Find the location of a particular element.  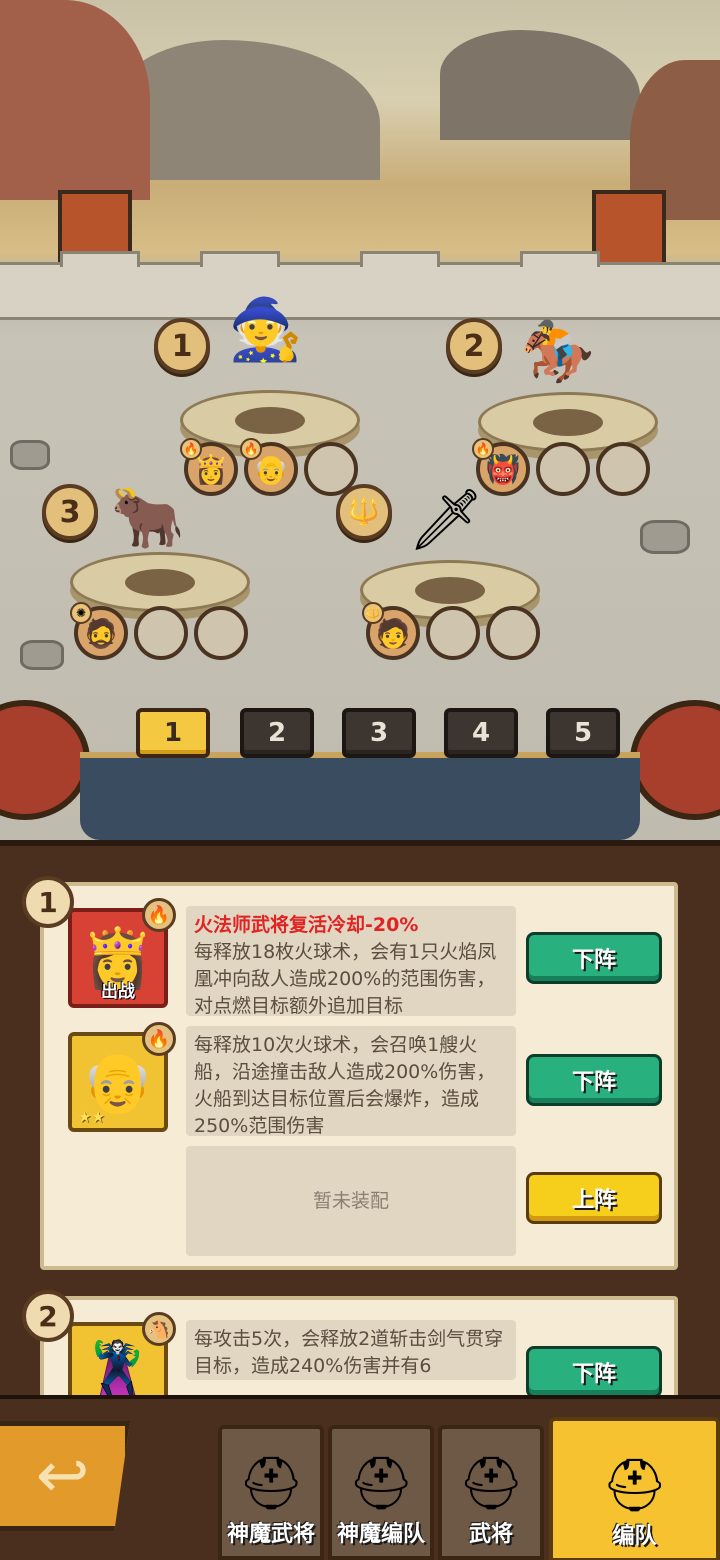

bottom-nav: ↩ ⛑ 神魔武将 ⛑ 神魔编队 ⛑ 武将 ⛑ 编队 is located at coordinates (360, 1477).